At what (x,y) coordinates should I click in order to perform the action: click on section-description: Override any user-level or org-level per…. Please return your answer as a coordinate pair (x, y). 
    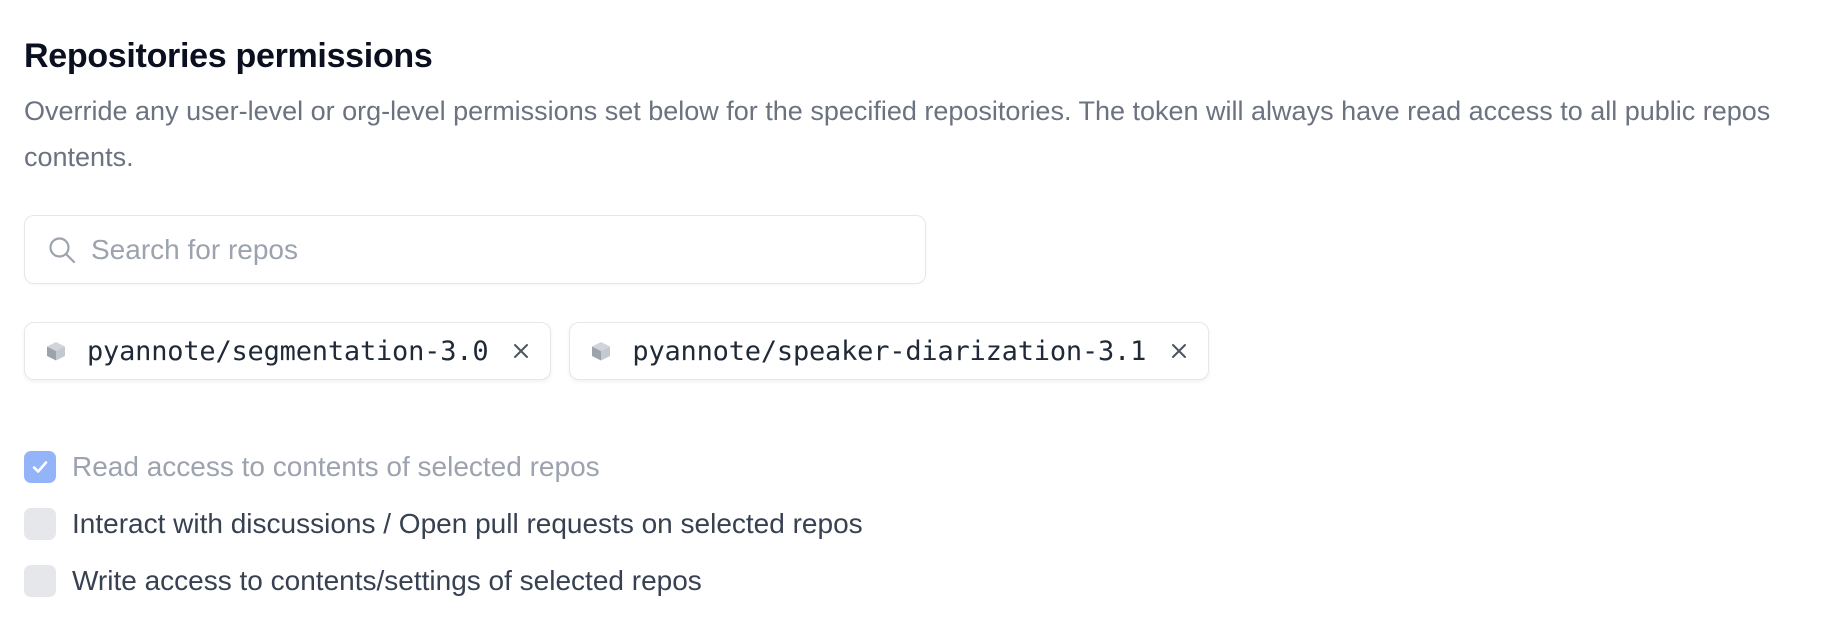
    Looking at the image, I should click on (897, 134).